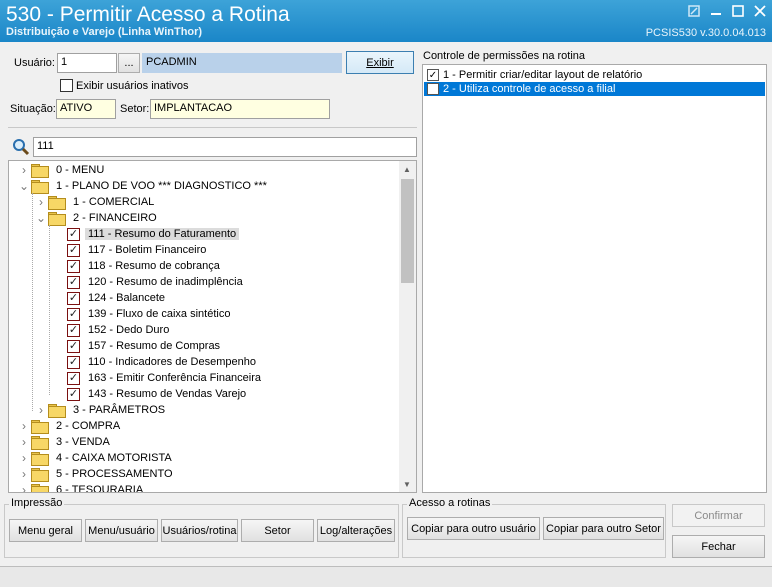  I want to click on tree-row: › 3 - PARÂMETROS, so click(102, 410).